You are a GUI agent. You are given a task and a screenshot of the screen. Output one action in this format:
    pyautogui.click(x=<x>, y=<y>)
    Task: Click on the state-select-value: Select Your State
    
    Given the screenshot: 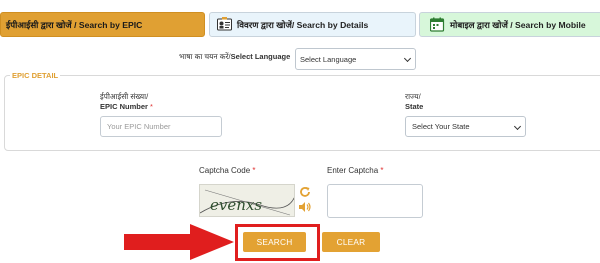 What is the action you would take?
    pyautogui.click(x=441, y=126)
    